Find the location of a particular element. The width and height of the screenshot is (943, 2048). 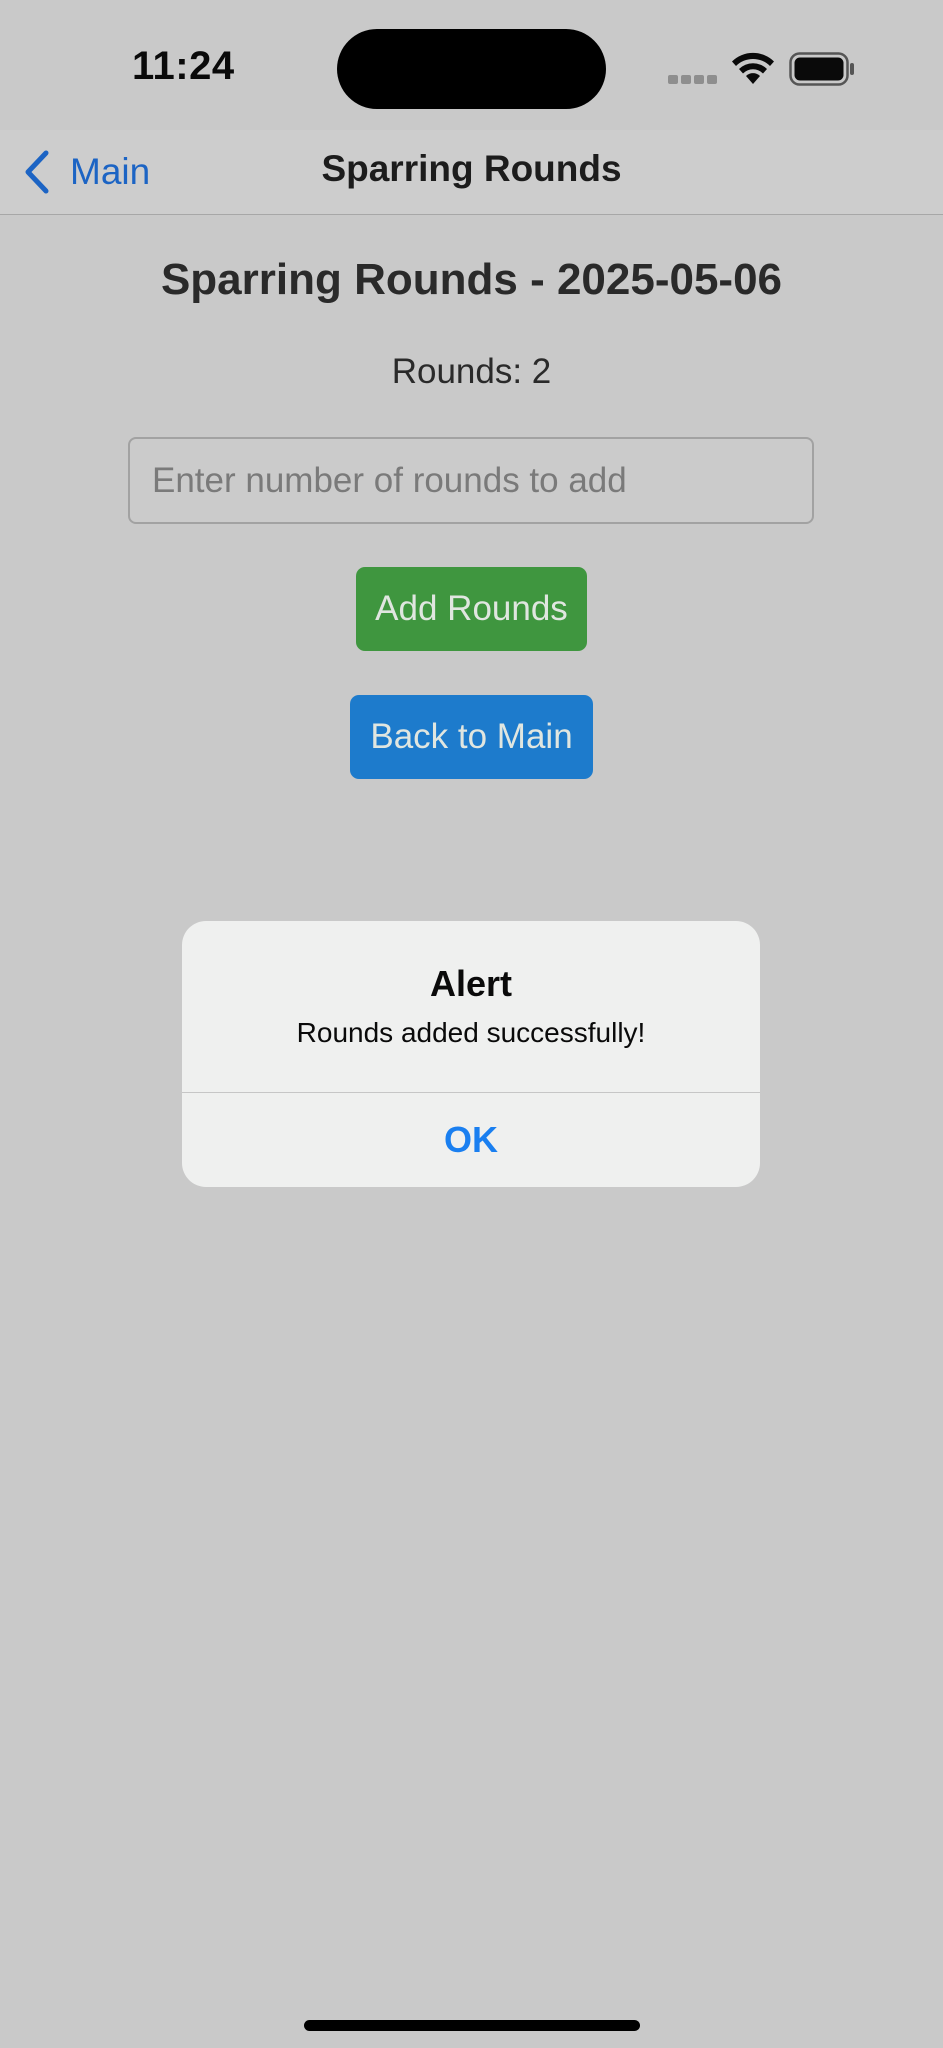

wifi-icon is located at coordinates (753, 68).